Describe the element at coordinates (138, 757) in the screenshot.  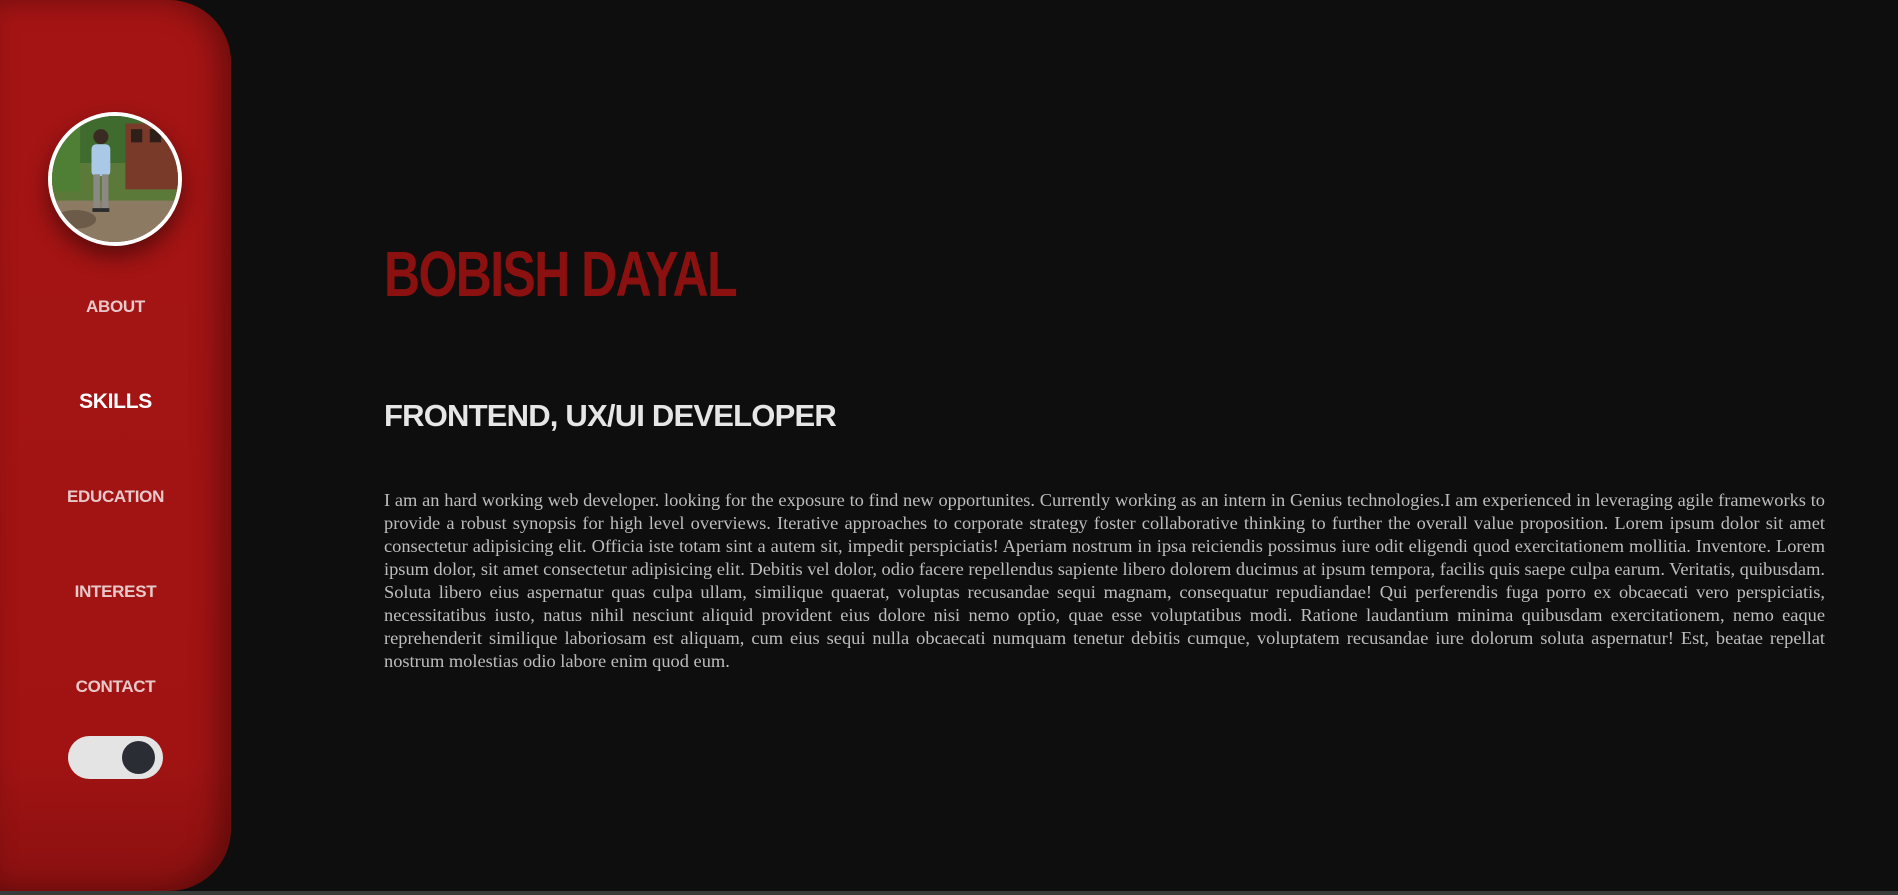
I see `toggle-knob` at that location.